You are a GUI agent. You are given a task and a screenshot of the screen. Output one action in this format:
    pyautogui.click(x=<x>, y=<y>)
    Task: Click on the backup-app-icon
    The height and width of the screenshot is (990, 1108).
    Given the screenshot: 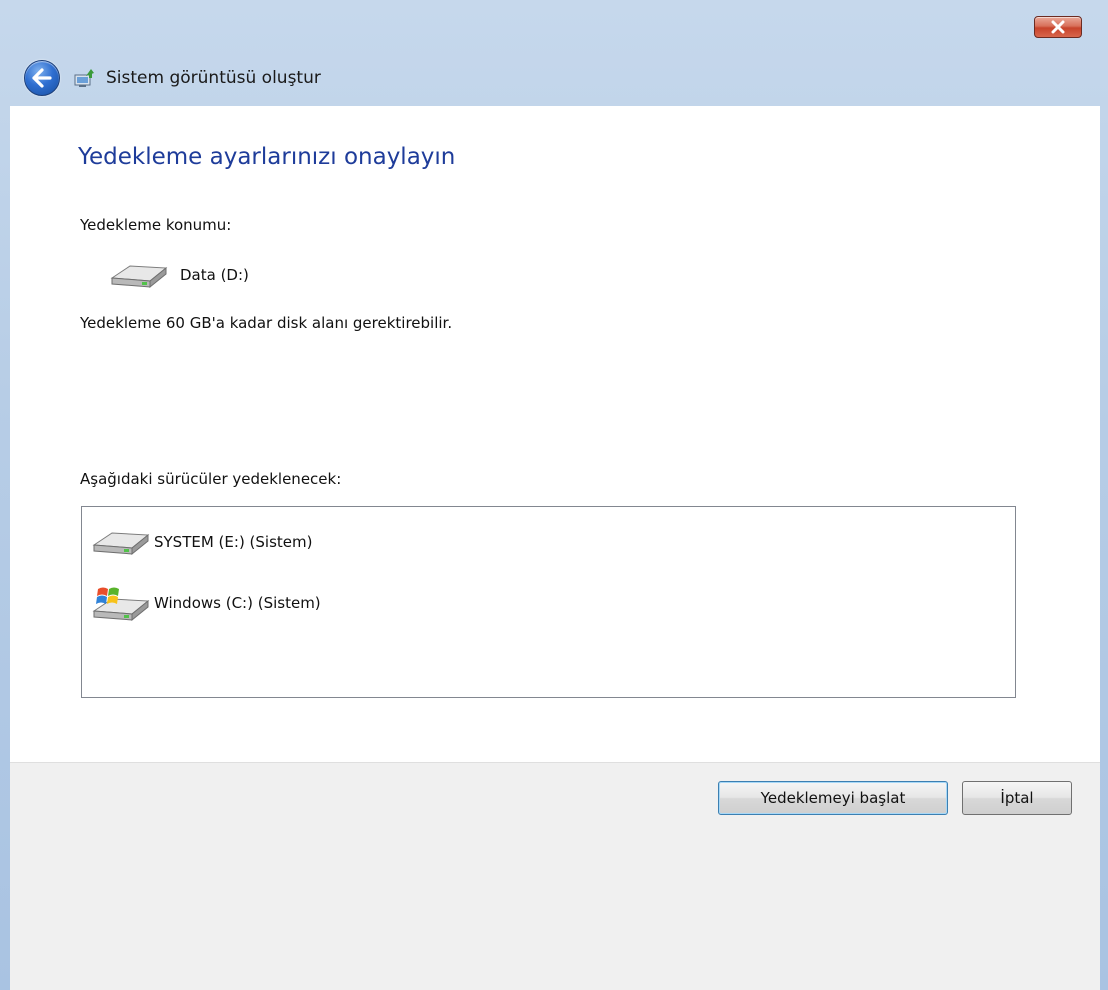 What is the action you would take?
    pyautogui.click(x=84, y=78)
    